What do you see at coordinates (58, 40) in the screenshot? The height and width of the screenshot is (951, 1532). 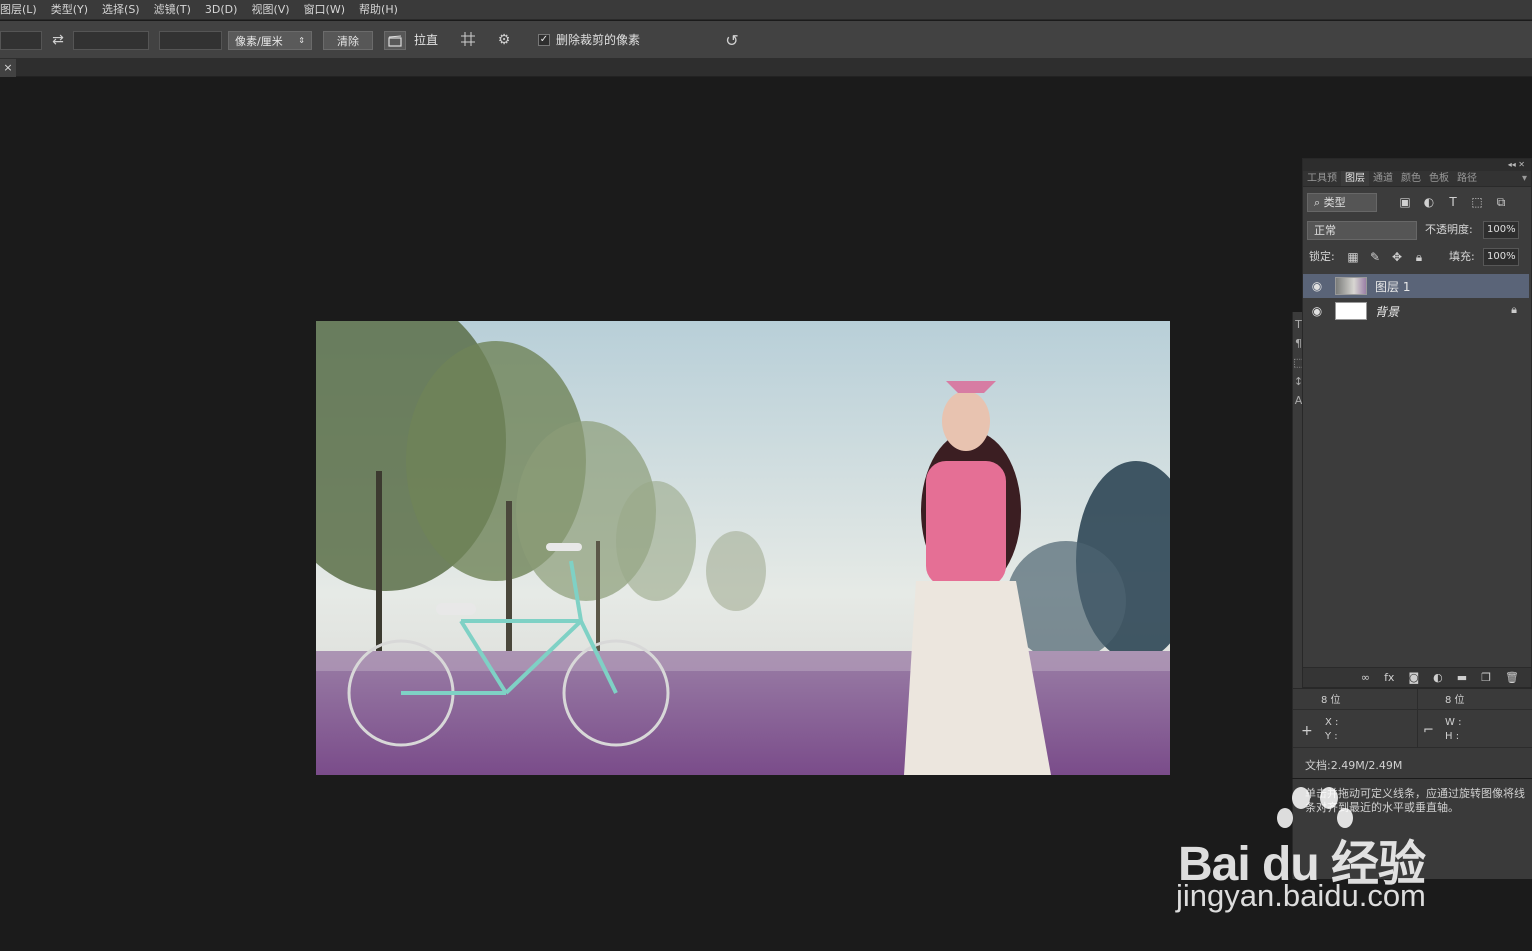 I see `swap-icon: ⇄` at bounding box center [58, 40].